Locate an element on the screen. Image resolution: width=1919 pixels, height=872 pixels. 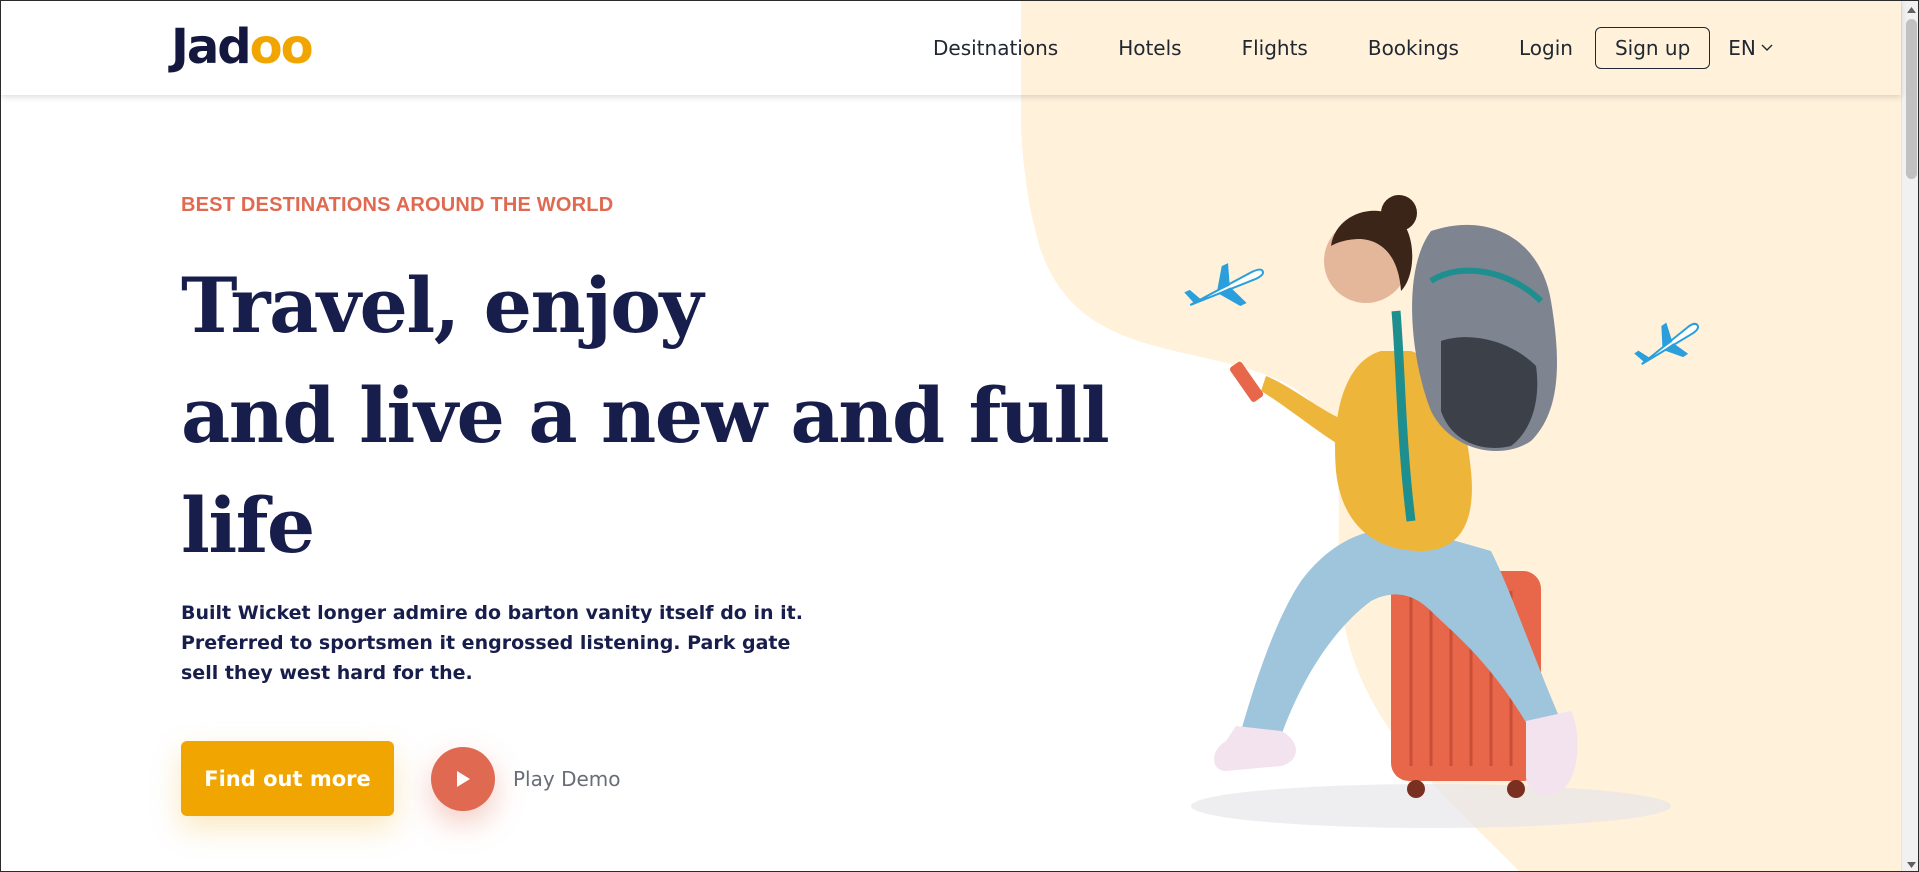
play-icon is located at coordinates (463, 779).